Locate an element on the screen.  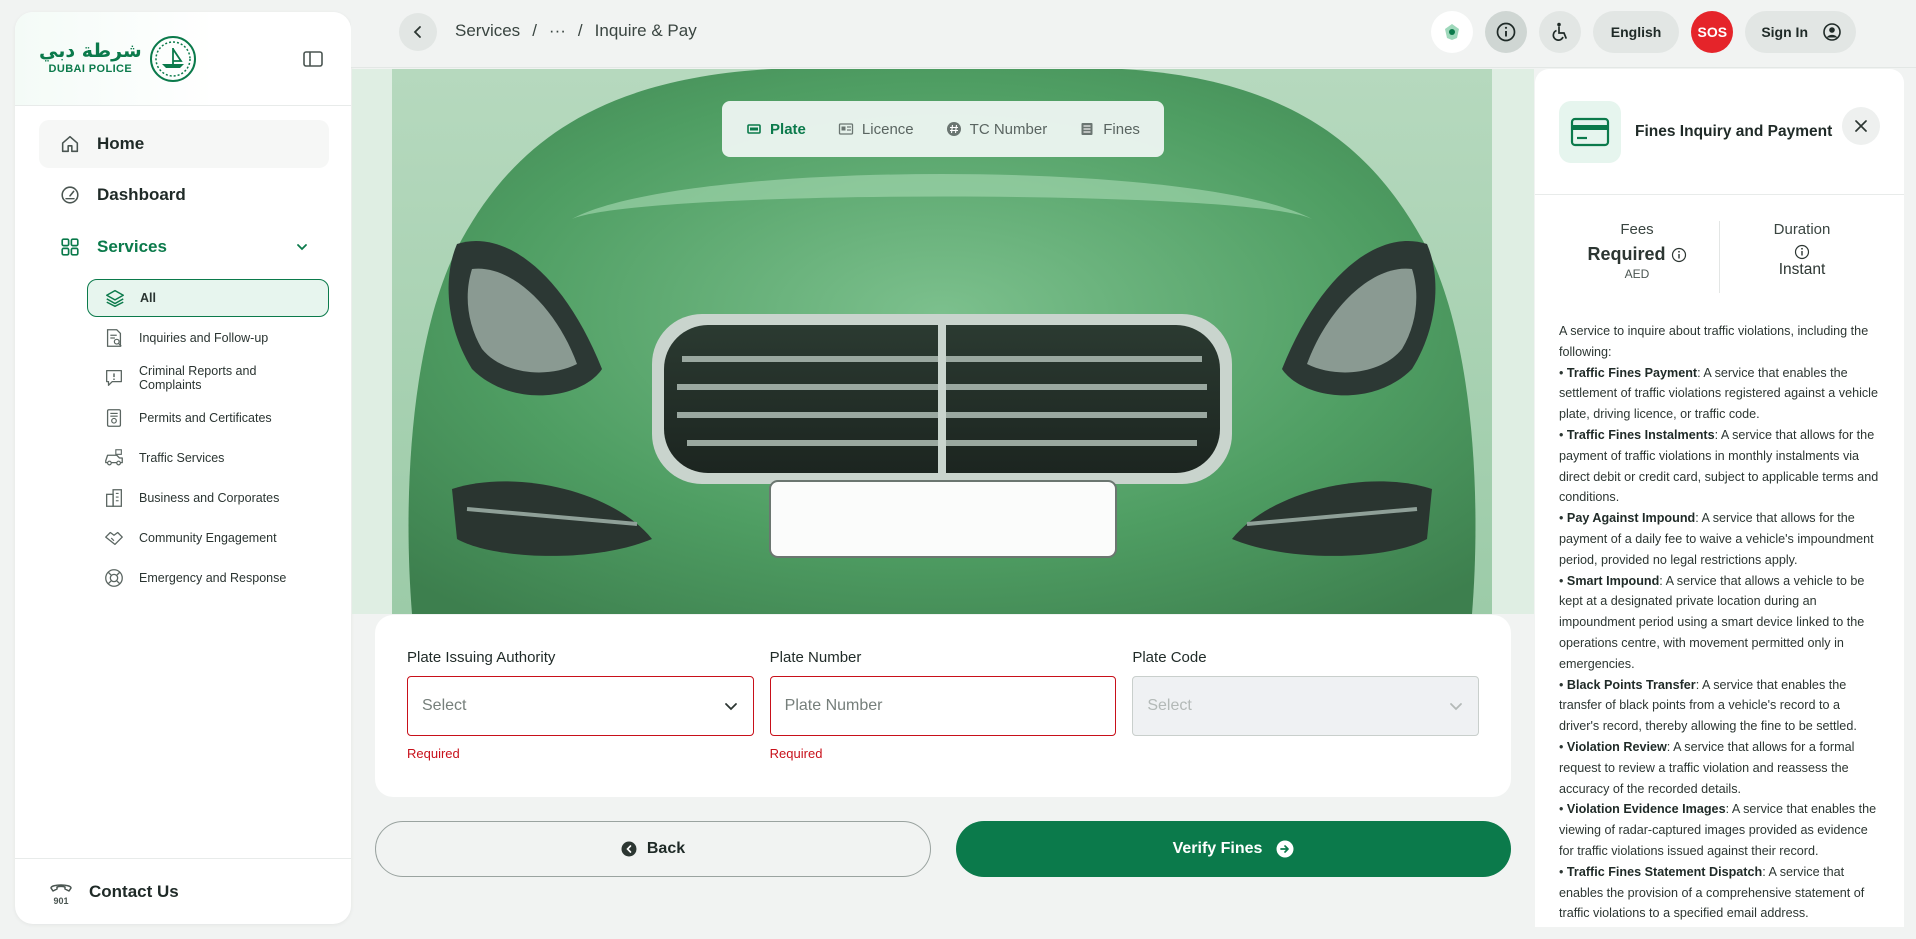
verify-fines-button: Verify Fines is located at coordinates (1233, 849).